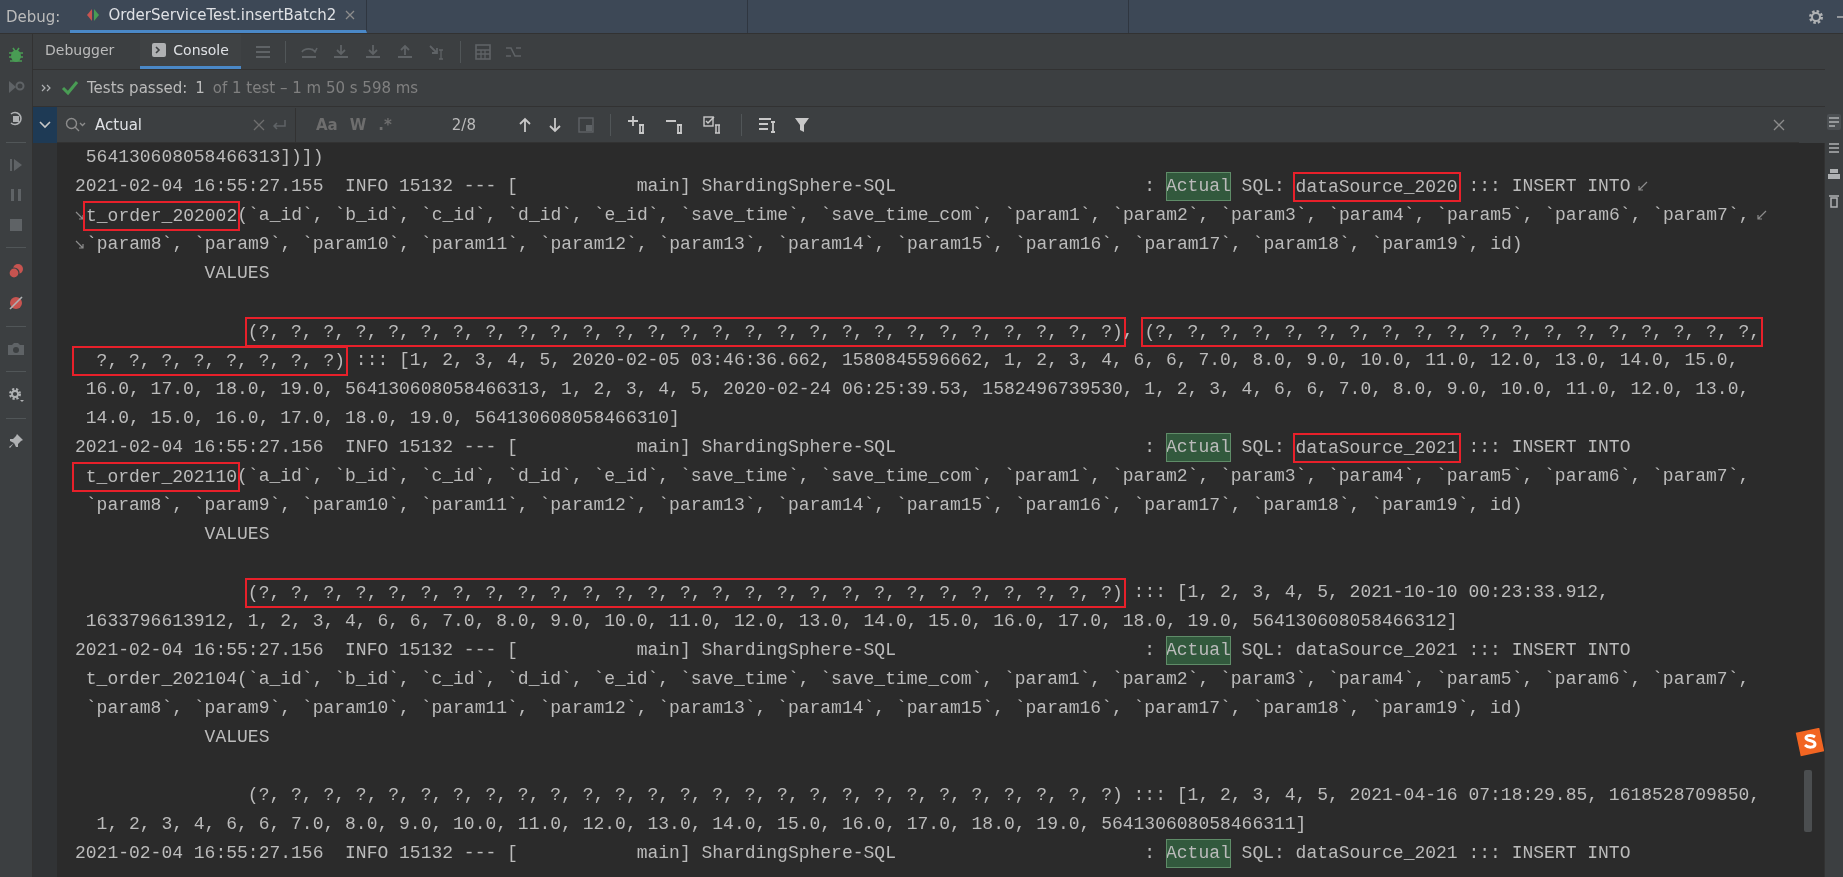 The height and width of the screenshot is (877, 1843). Describe the element at coordinates (917, 389) in the screenshot. I see `log-text: 16.0, 17.0, 18.0, 19.0, 564130608058466313, 1, 2, 3, 4, 5, 2020-02-24 06:25:39.53, 1582496739530, 1, 2, 3, 4, 6, 6, 7.0, 8.0, 9.0, 10.0, 11.0, 12.0, 13.0,` at that location.